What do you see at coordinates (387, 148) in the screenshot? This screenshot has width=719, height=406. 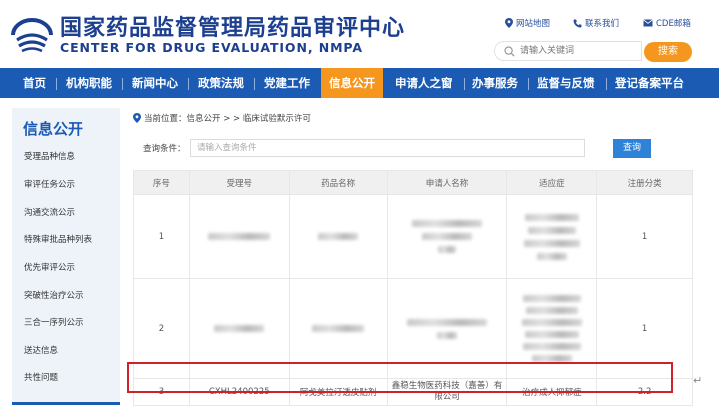 I see `filter-input: 请输入查询条件` at bounding box center [387, 148].